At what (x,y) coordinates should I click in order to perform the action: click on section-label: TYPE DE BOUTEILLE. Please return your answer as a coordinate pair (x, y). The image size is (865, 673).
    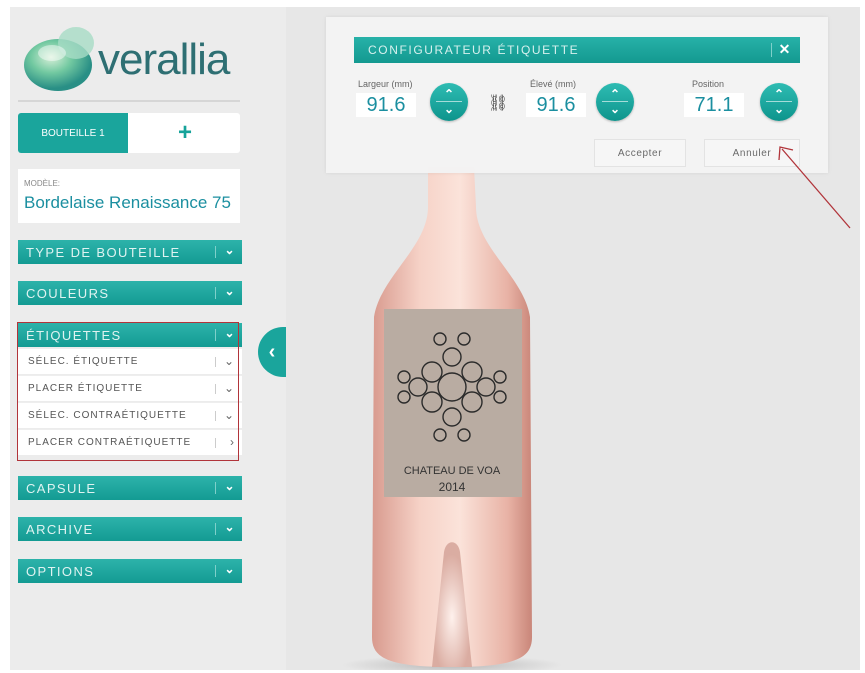
    Looking at the image, I should click on (103, 252).